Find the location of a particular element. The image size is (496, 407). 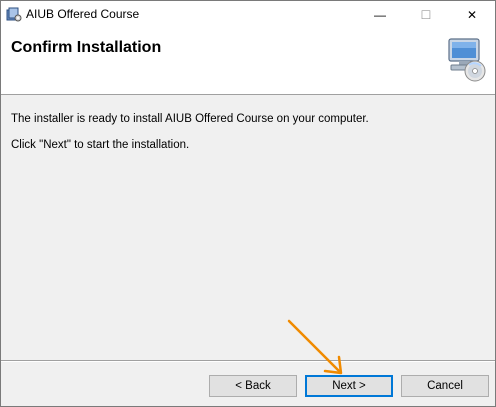

maximize-icon: ☐ is located at coordinates (426, 15).